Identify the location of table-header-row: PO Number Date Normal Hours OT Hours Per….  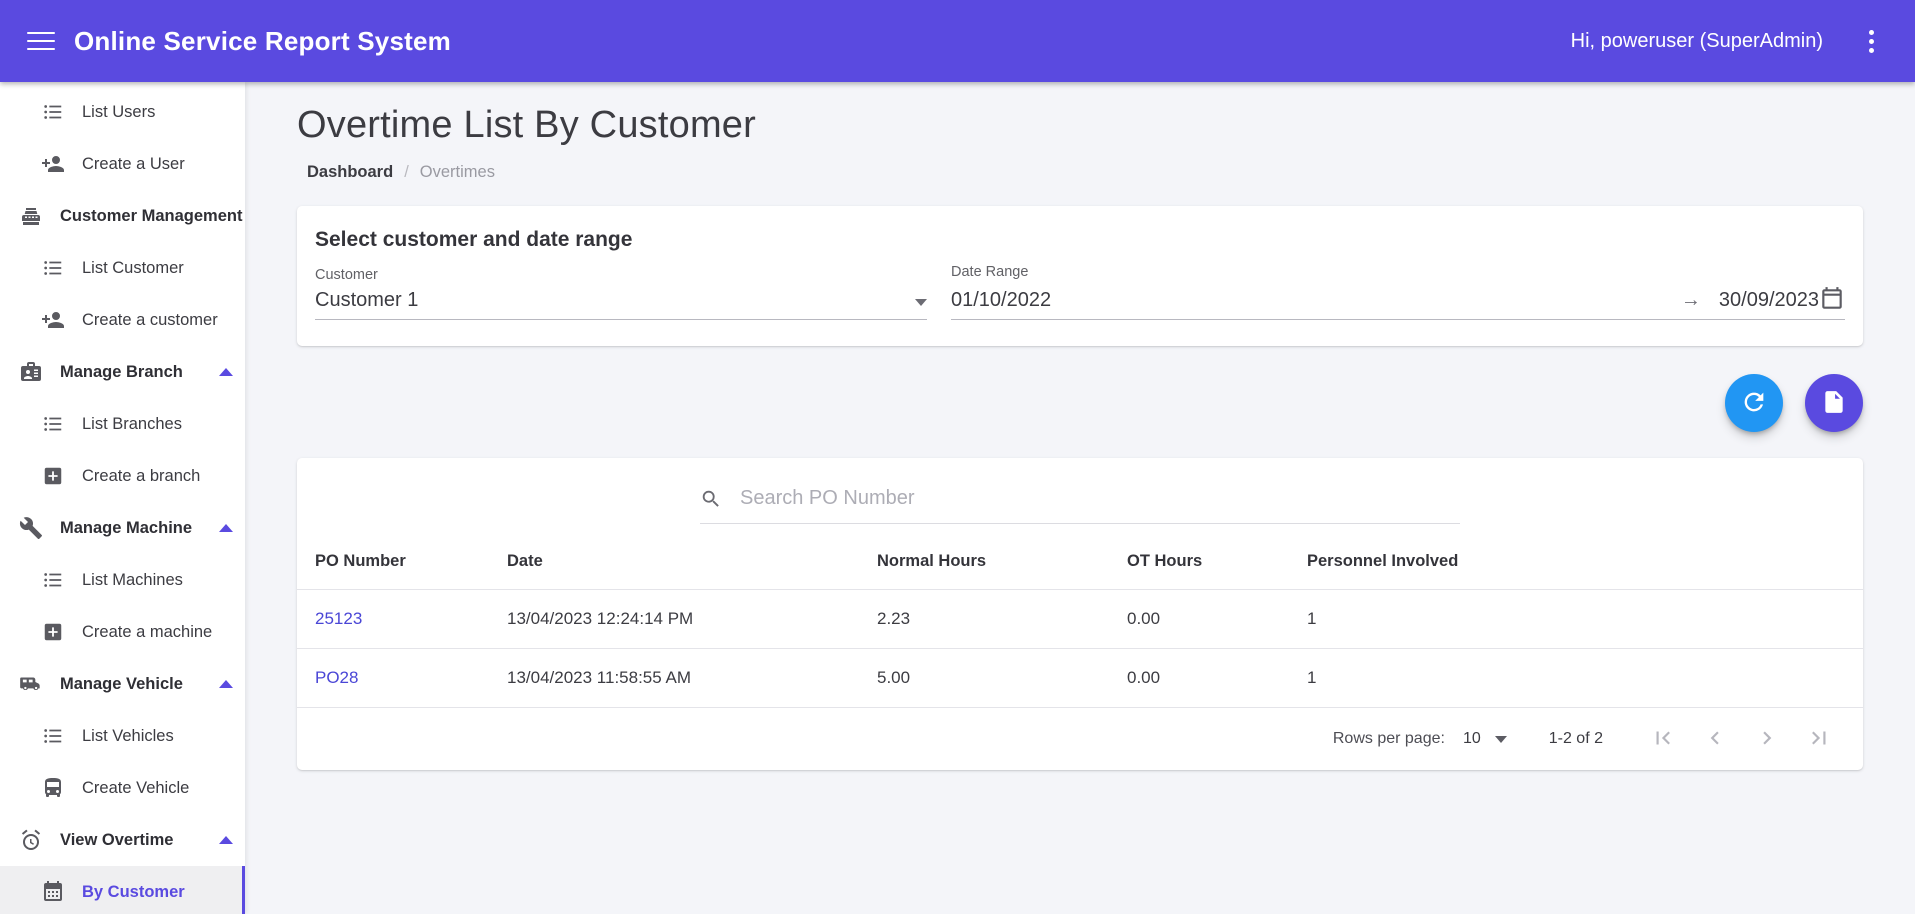
(1080, 562).